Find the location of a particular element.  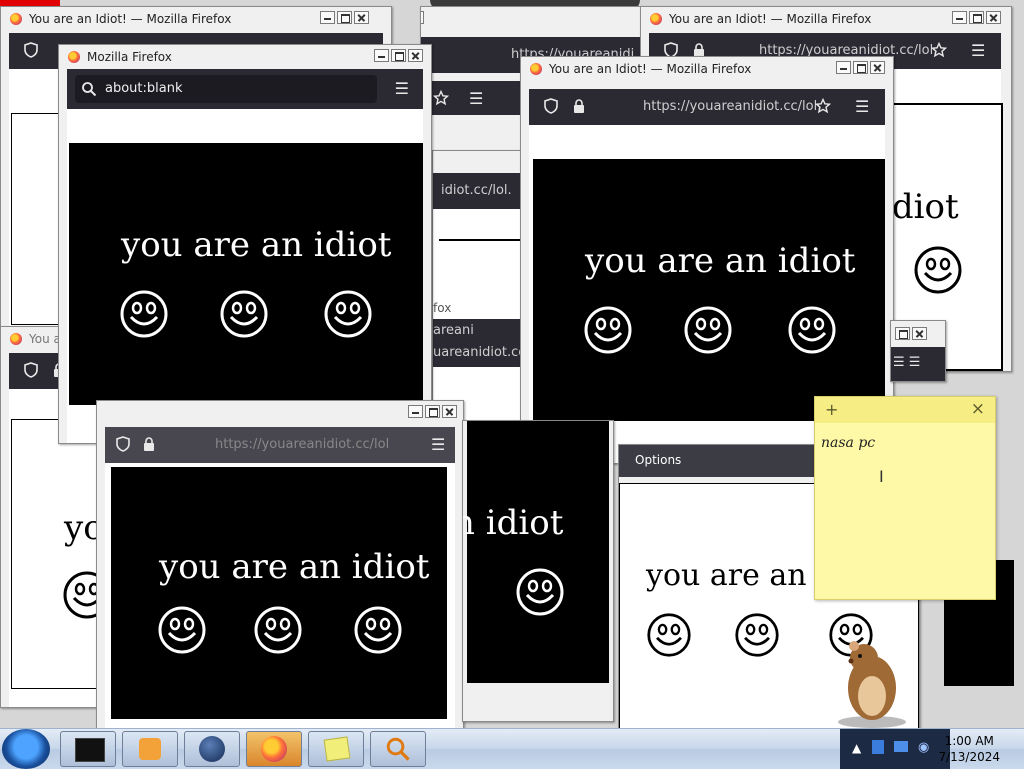

sticky-note-text: nasa pc is located at coordinates (848, 443).